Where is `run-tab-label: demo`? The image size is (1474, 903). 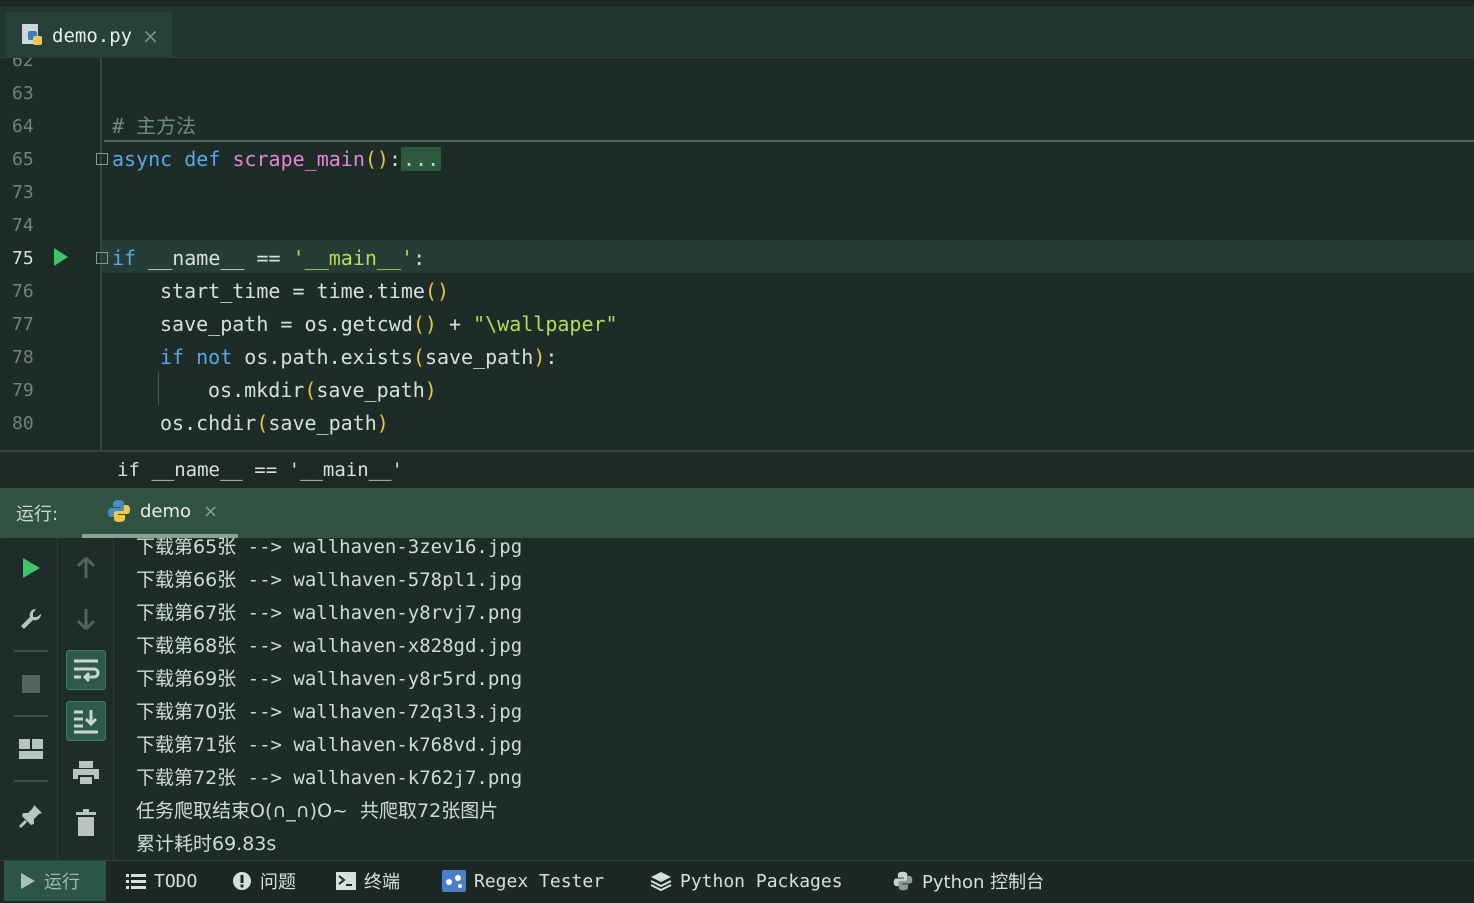
run-tab-label: demo is located at coordinates (166, 511).